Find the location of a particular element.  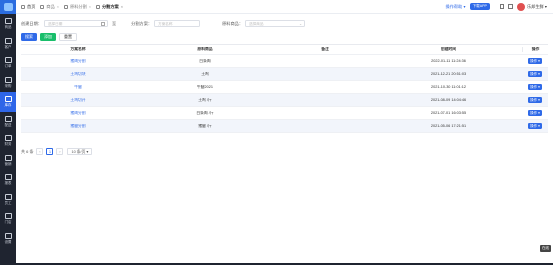

material-cell-text: 白条肉 /斤 is located at coordinates (205, 112).